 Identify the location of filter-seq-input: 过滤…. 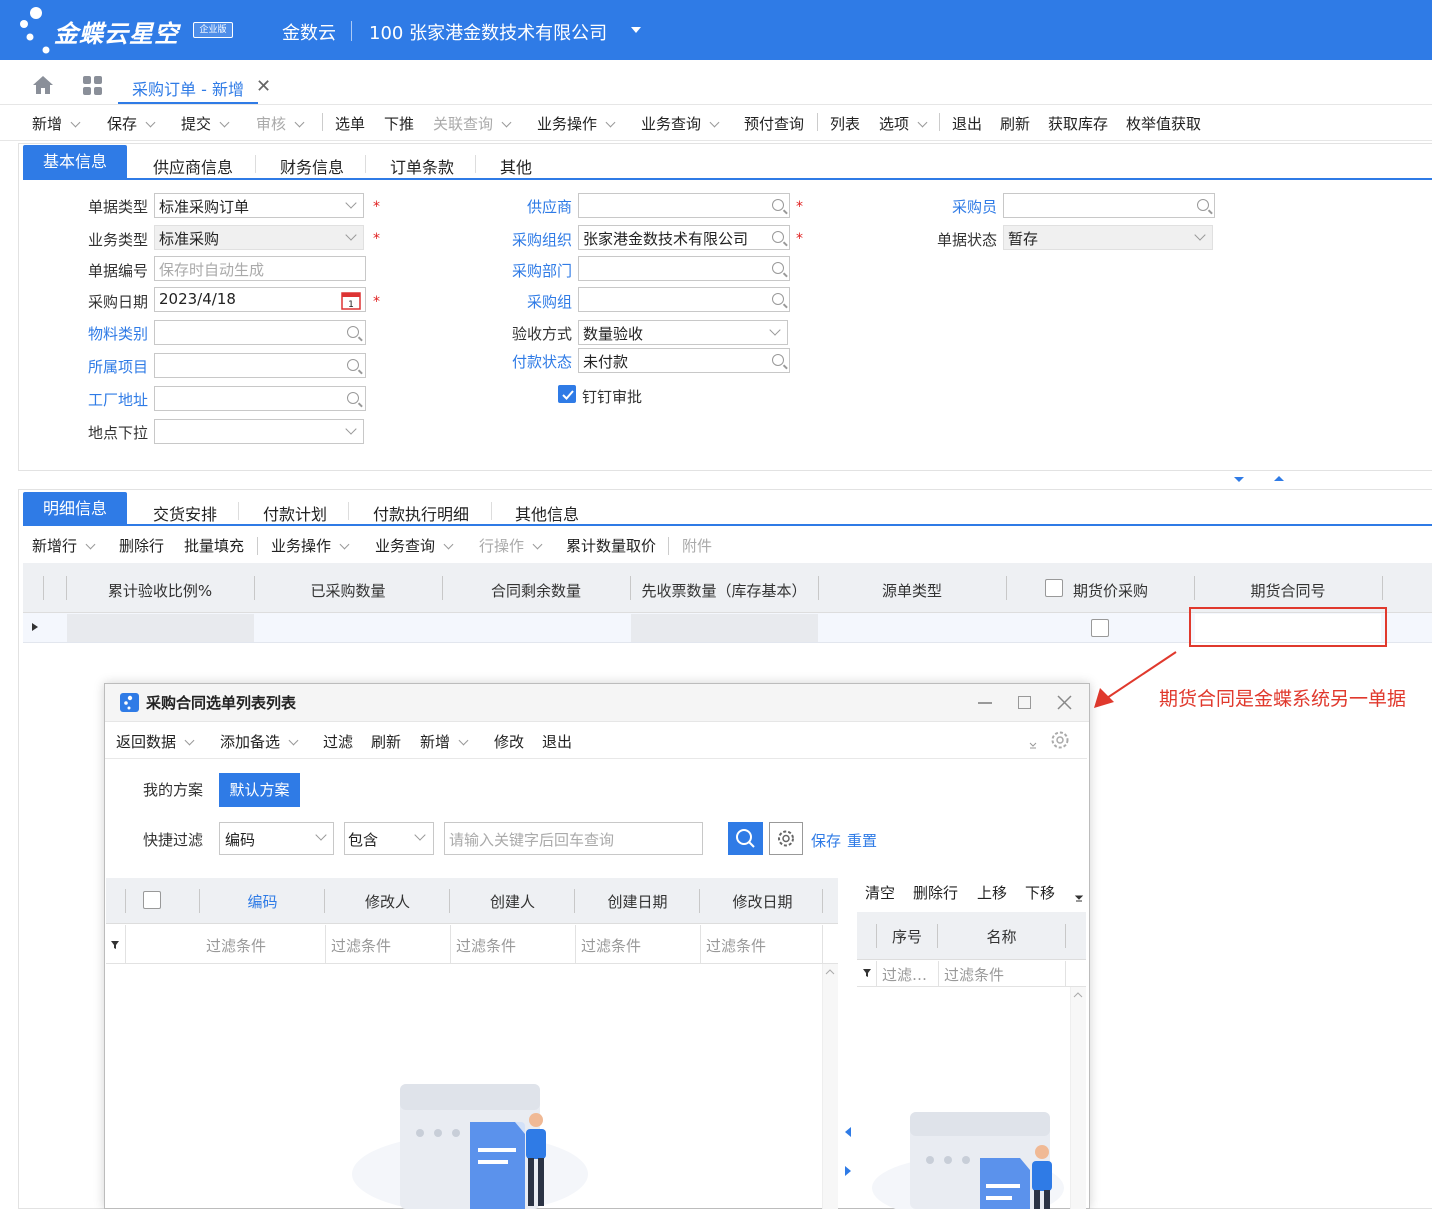
(904, 974).